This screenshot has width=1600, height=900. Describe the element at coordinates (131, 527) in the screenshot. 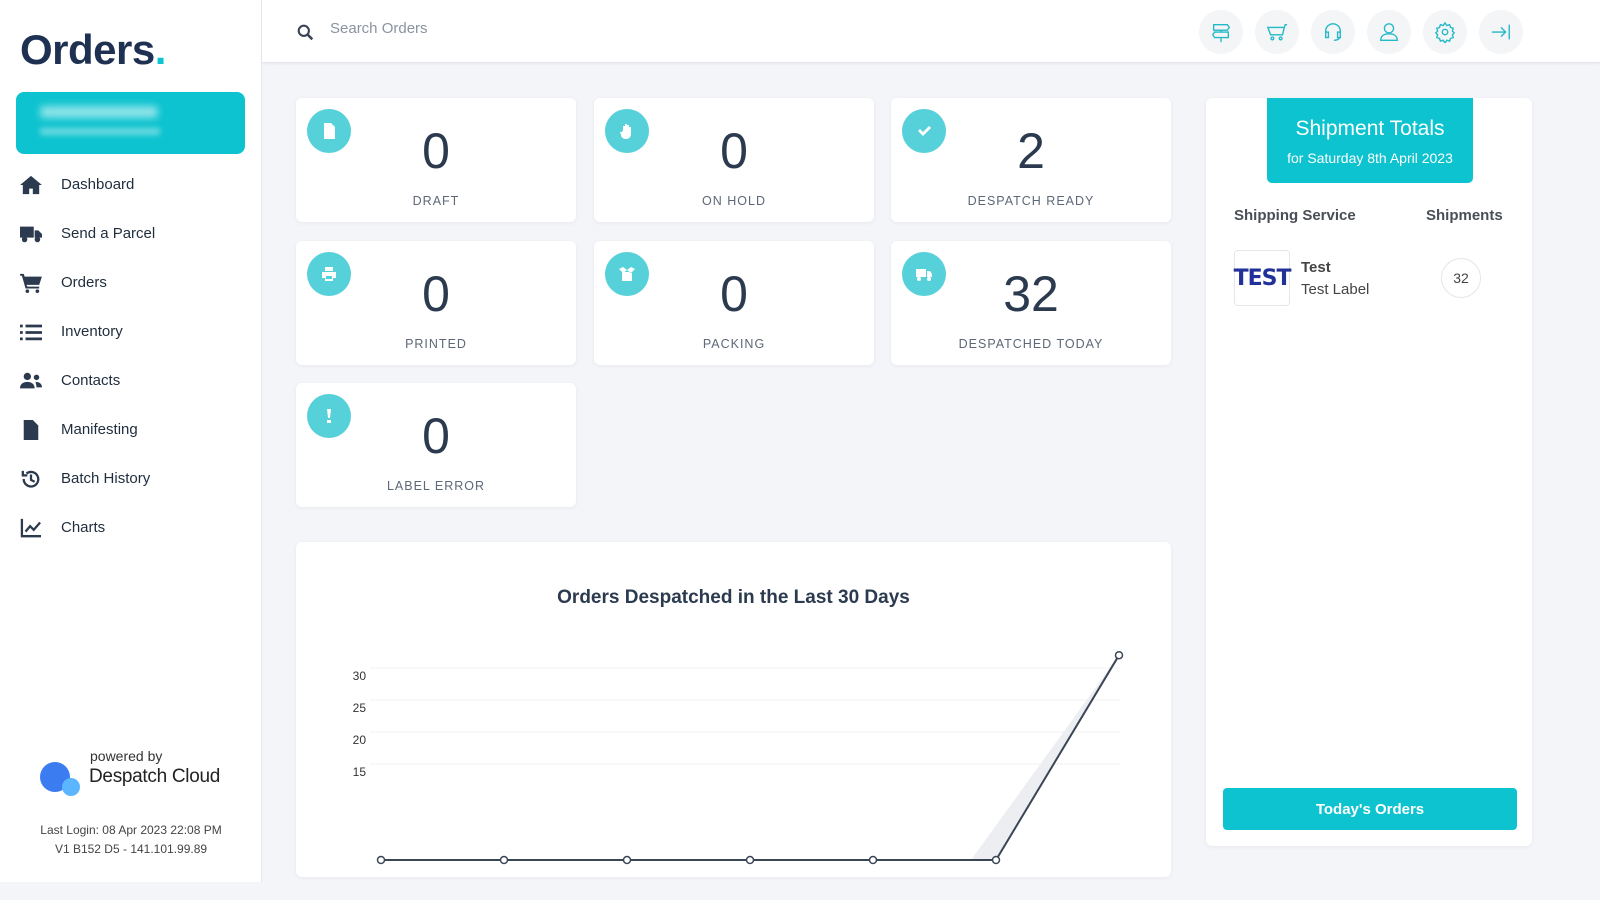

I see `sidebar-item-charts: Charts` at that location.